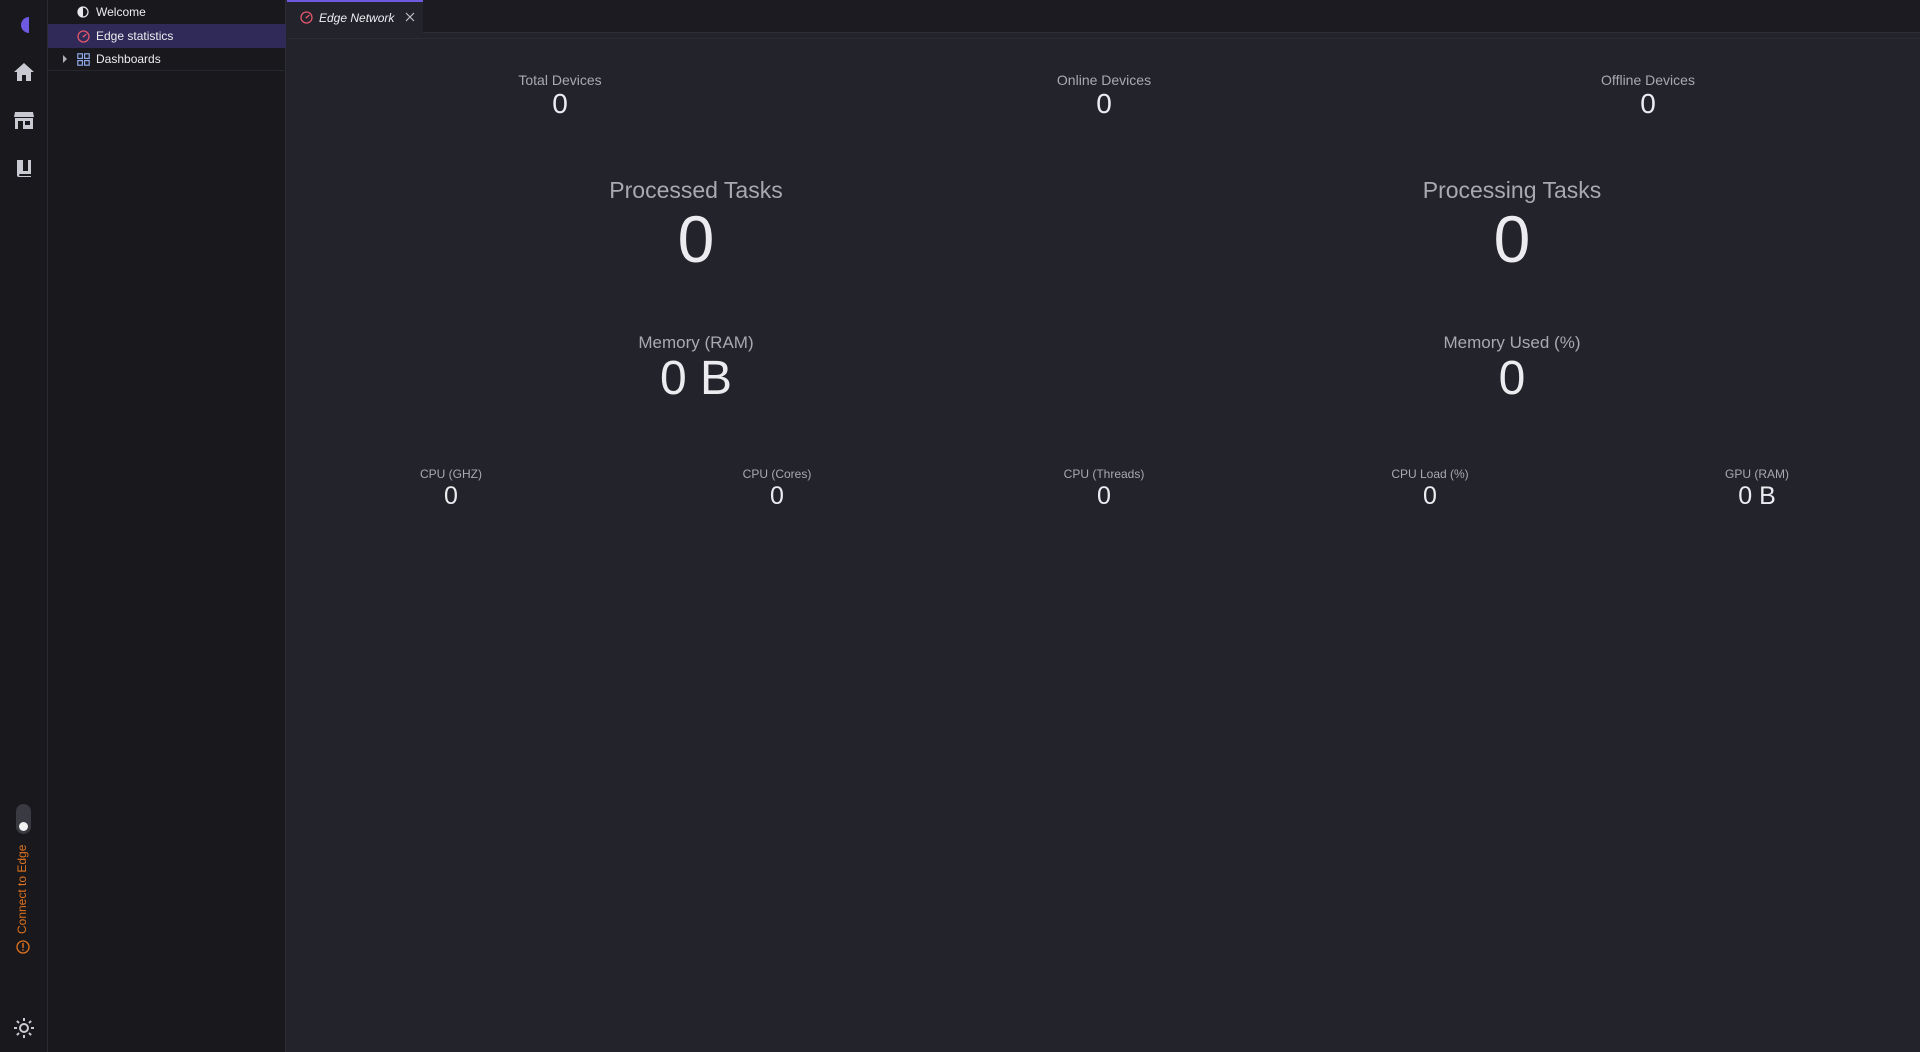 This screenshot has height=1052, width=1920. Describe the element at coordinates (24, 1028) in the screenshot. I see `gear-icon` at that location.